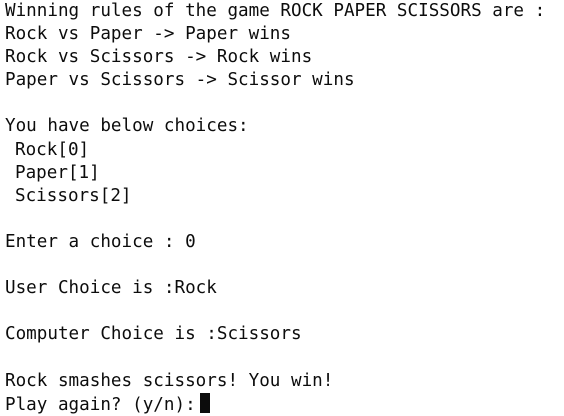 The width and height of the screenshot is (564, 416). Describe the element at coordinates (180, 80) in the screenshot. I see `rule-line: Paper vs Scissors -> Scissor wins` at that location.